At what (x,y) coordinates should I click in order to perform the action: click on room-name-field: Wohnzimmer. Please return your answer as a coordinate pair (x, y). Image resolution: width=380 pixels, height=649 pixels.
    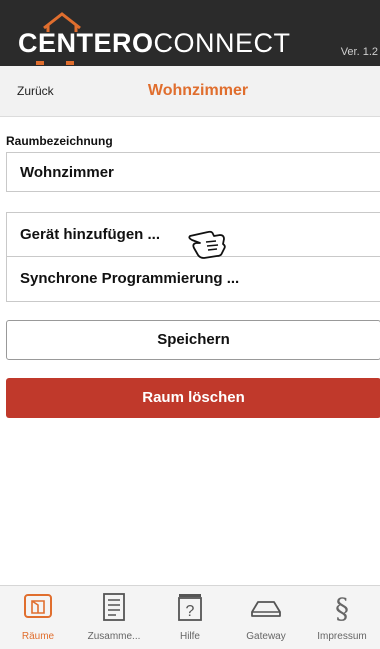
    Looking at the image, I should click on (193, 172).